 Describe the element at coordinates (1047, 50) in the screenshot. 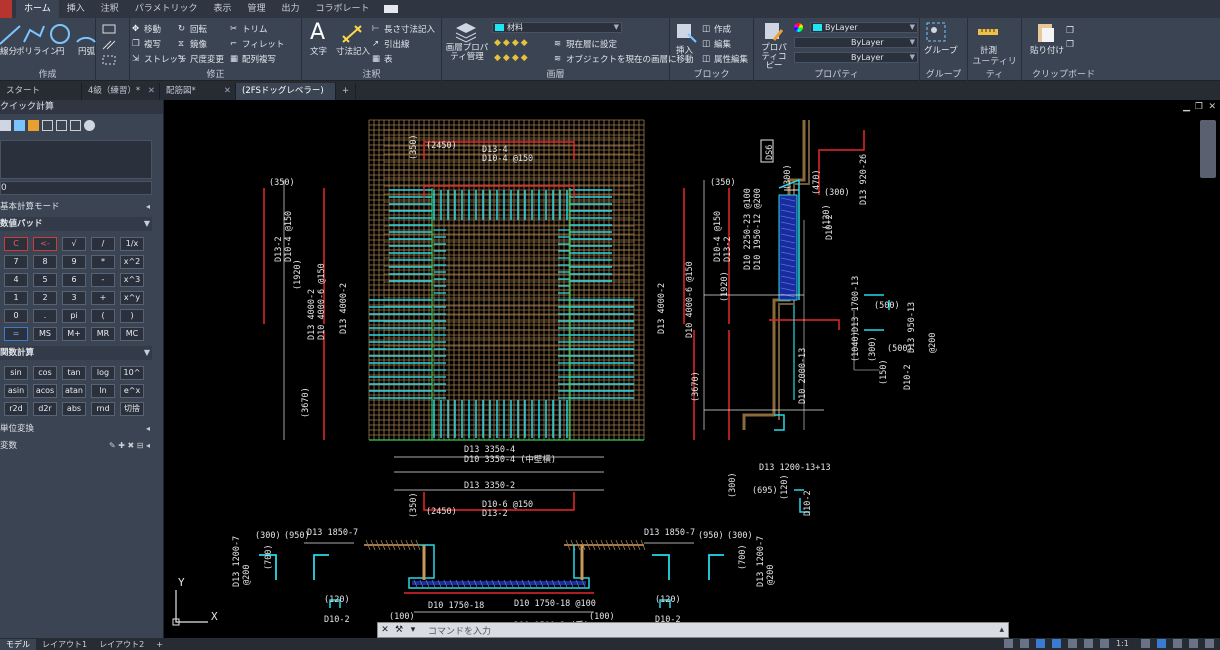

I see `paste-label: 貼り付け` at that location.